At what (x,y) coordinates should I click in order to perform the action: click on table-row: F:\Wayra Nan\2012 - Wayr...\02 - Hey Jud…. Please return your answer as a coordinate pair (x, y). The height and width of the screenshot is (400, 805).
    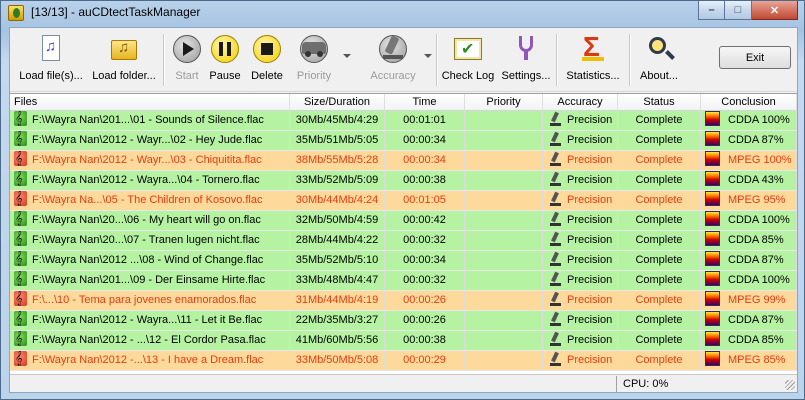
    Looking at the image, I should click on (403, 141).